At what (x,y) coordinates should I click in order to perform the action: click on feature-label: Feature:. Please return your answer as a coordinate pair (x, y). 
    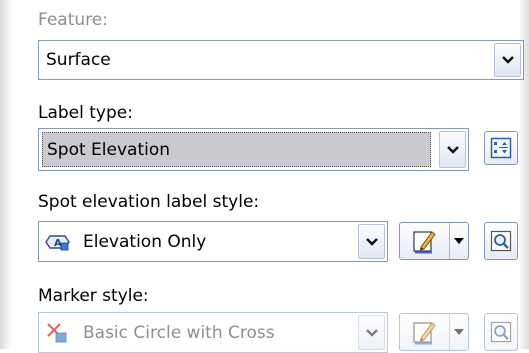
    Looking at the image, I should click on (73, 20).